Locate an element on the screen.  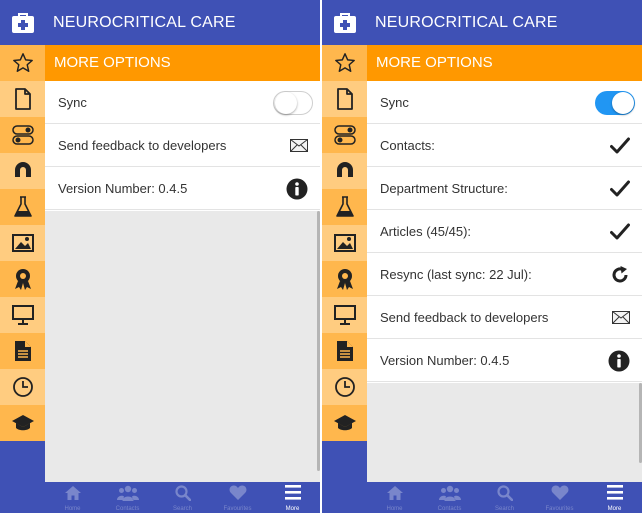
refresh-icon is located at coordinates (620, 274).